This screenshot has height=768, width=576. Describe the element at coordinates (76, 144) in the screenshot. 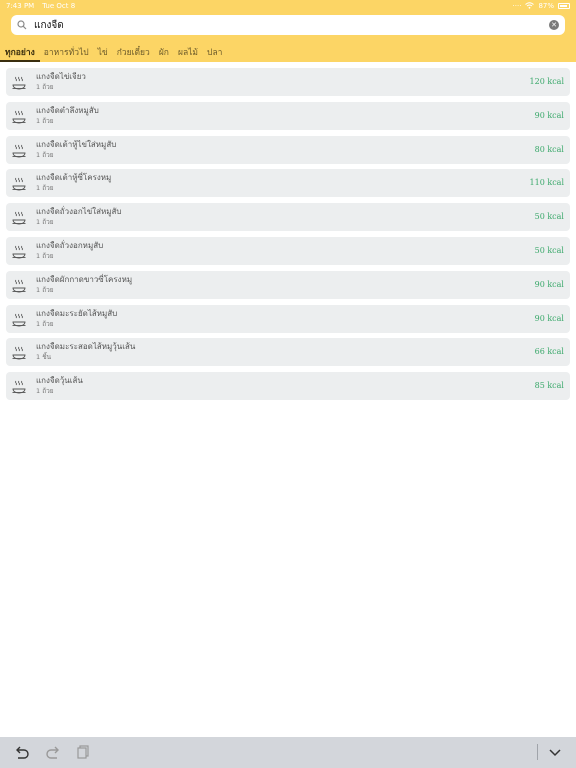

I see `item-name: แกงจืดเต้าหู้ไข่ใส่หมูสับ` at that location.